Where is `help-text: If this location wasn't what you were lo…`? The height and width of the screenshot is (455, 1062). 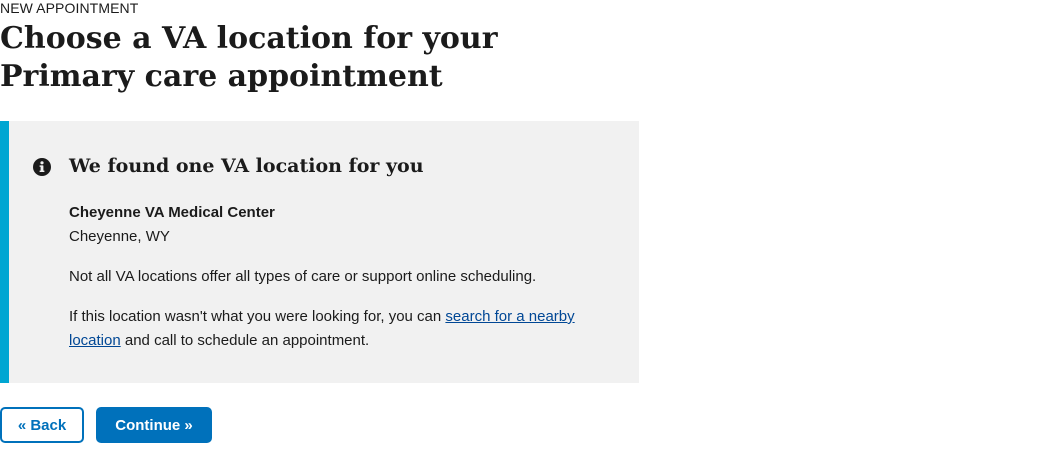 help-text: If this location wasn't what you were lo… is located at coordinates (339, 329).